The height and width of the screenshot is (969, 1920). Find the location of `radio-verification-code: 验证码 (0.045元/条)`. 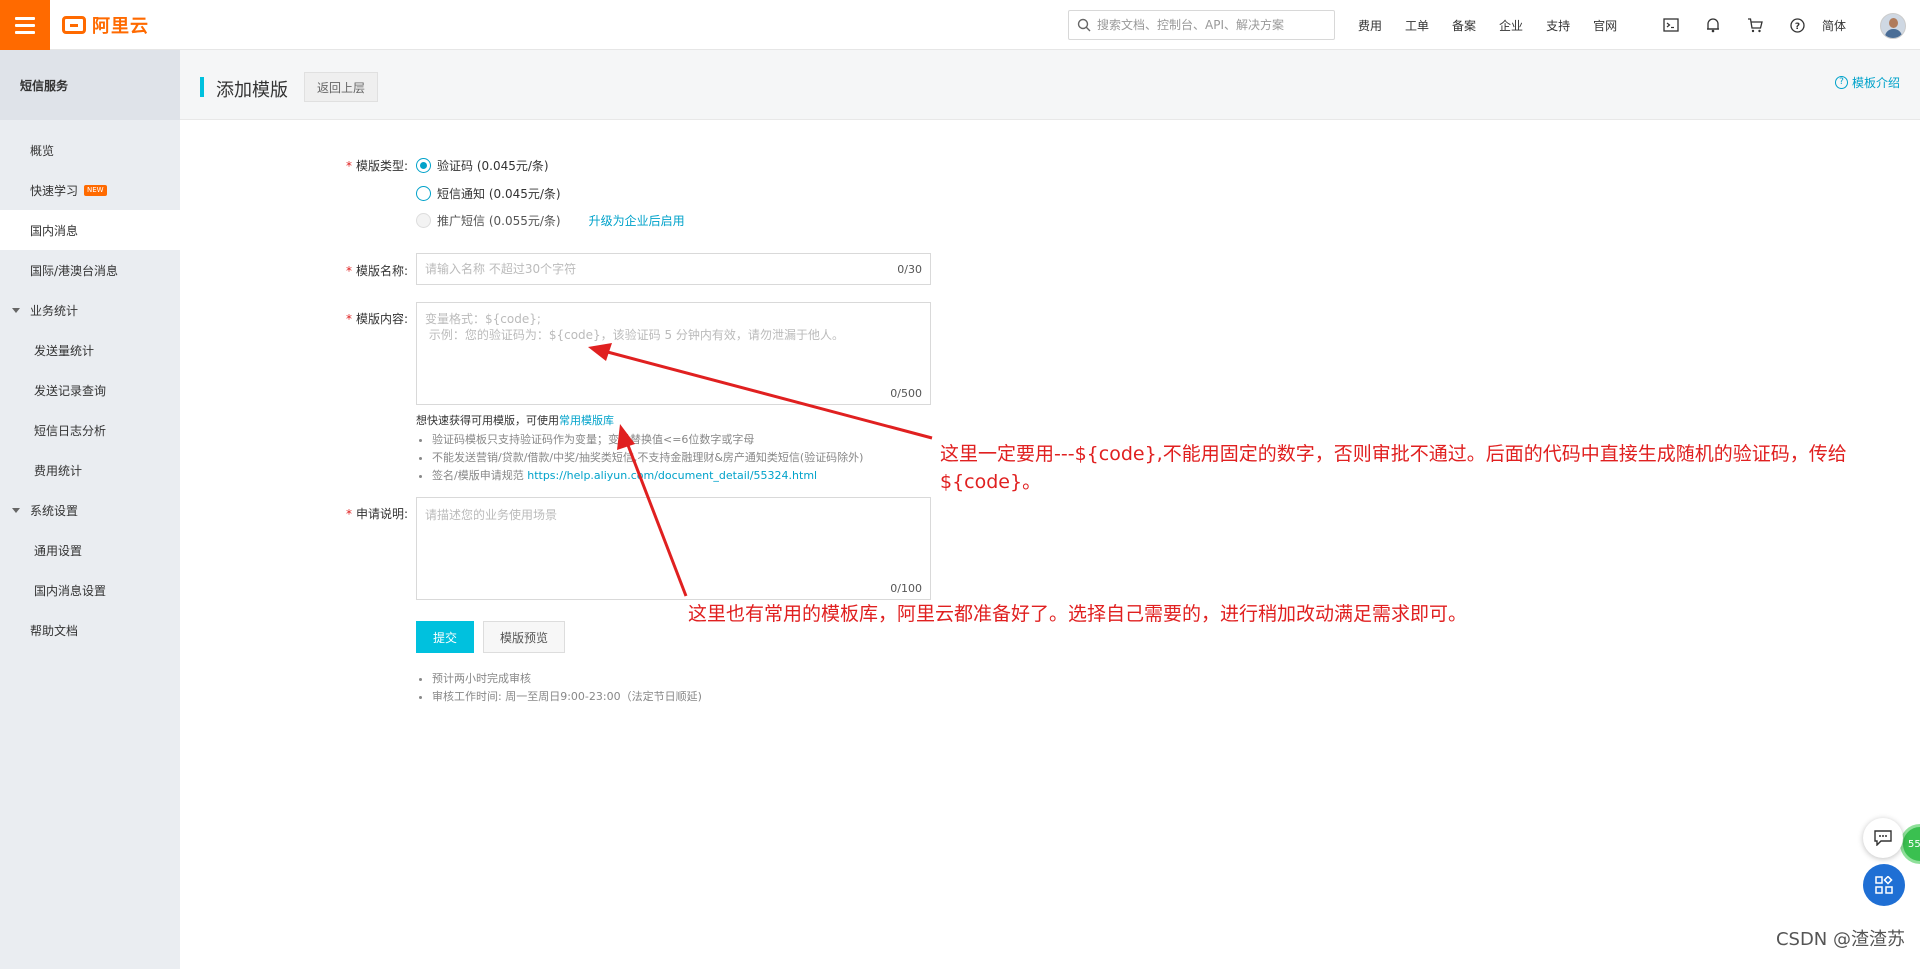

radio-verification-code: 验证码 (0.045元/条) is located at coordinates (482, 165).